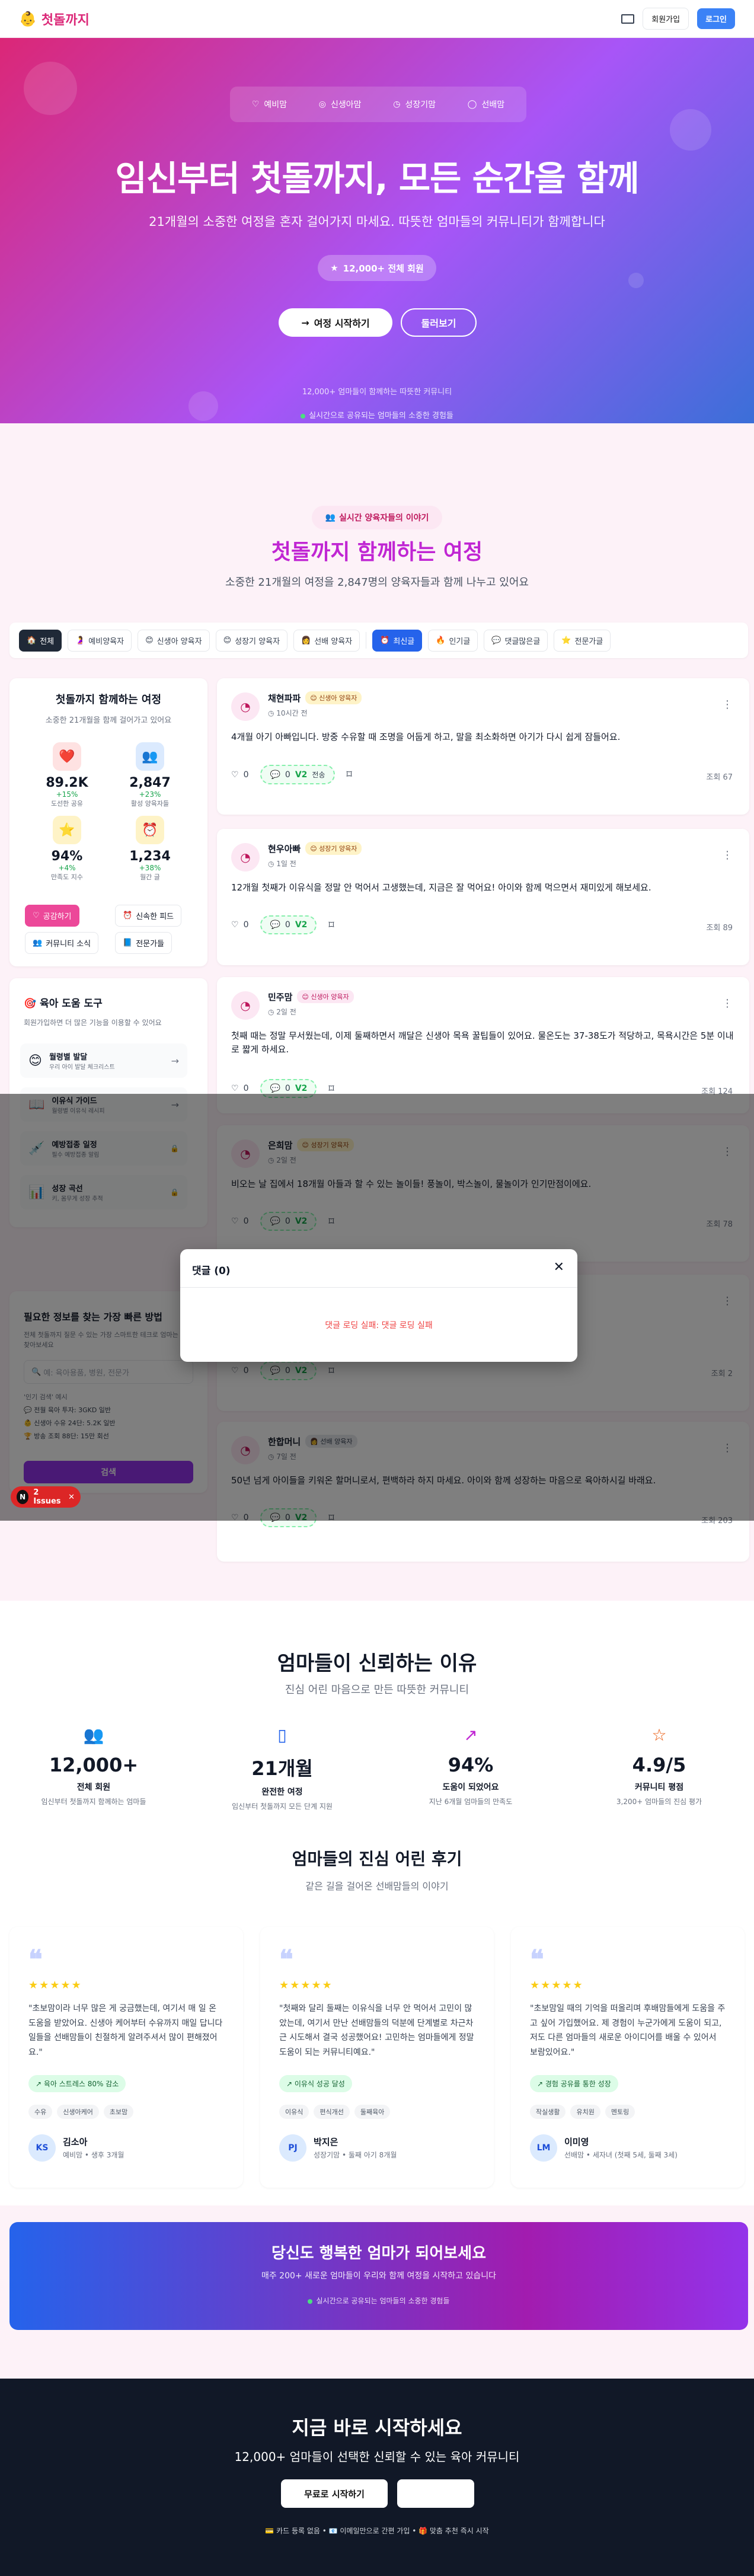 This screenshot has height=2576, width=754. I want to click on rating-stars: ★★★★★, so click(557, 1985).